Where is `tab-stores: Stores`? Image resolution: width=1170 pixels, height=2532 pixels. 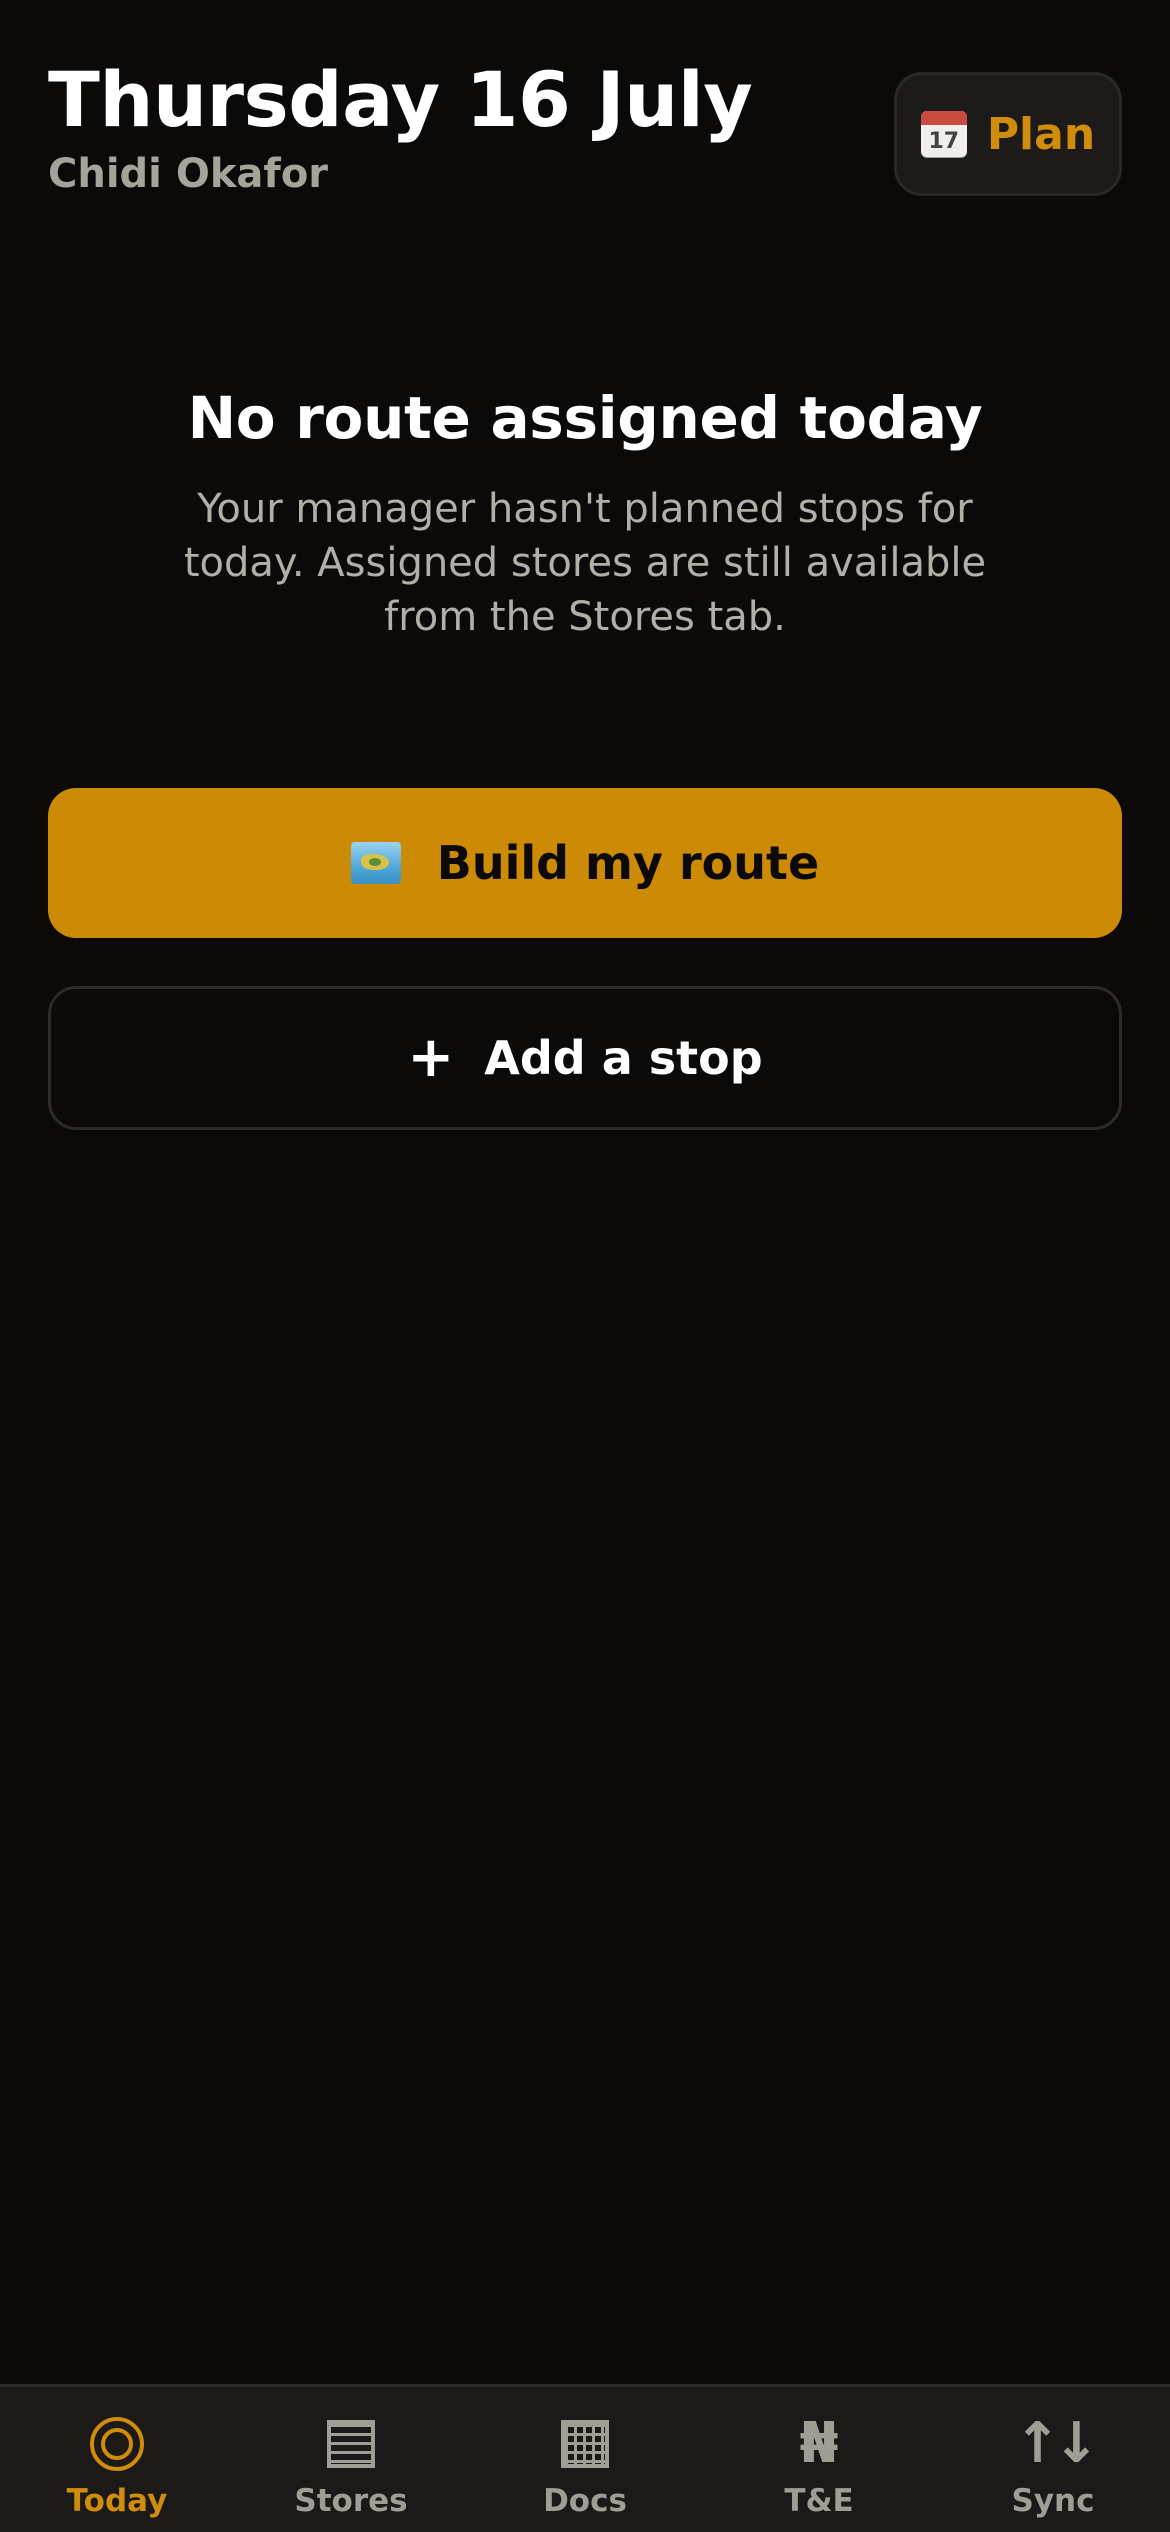
tab-stores: Stores is located at coordinates (351, 2459).